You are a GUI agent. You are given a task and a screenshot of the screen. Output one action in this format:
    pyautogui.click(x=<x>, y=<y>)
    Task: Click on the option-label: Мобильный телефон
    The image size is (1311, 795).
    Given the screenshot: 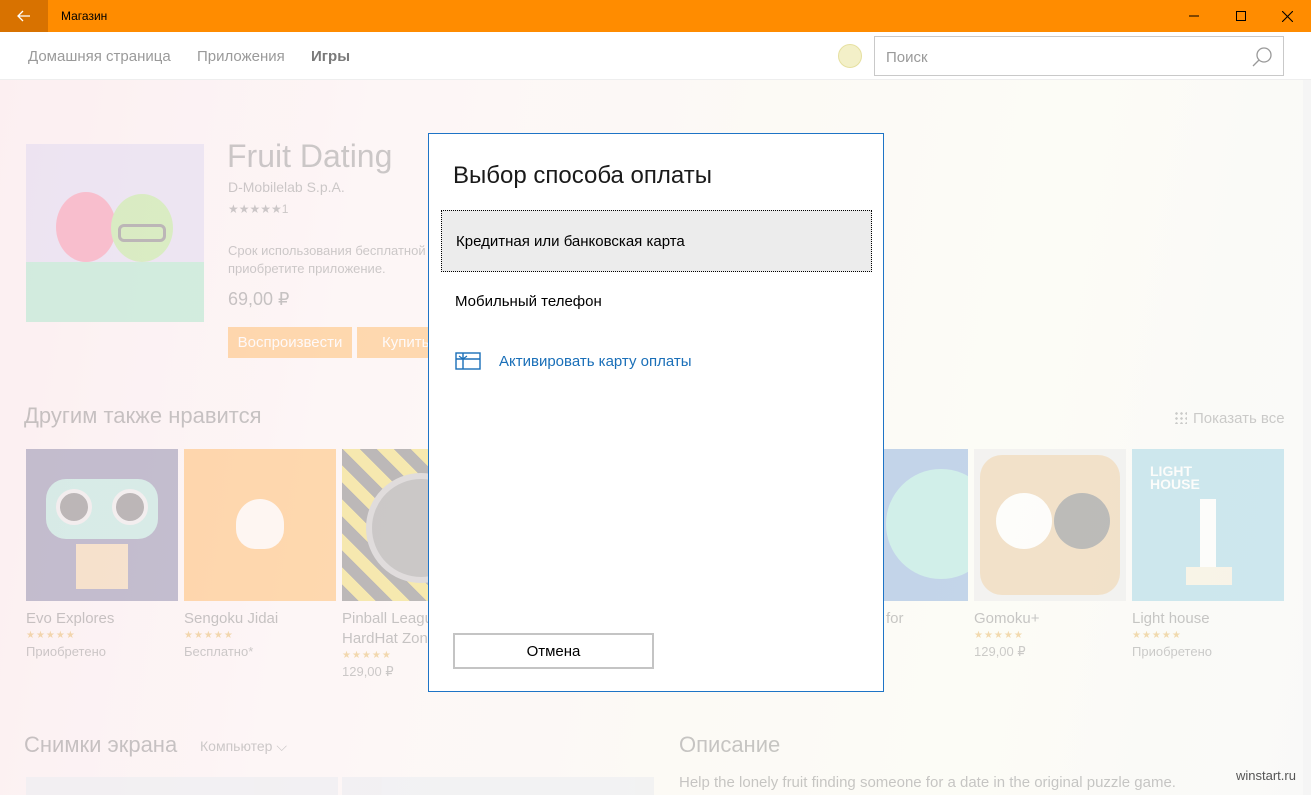 What is the action you would take?
    pyautogui.click(x=528, y=301)
    